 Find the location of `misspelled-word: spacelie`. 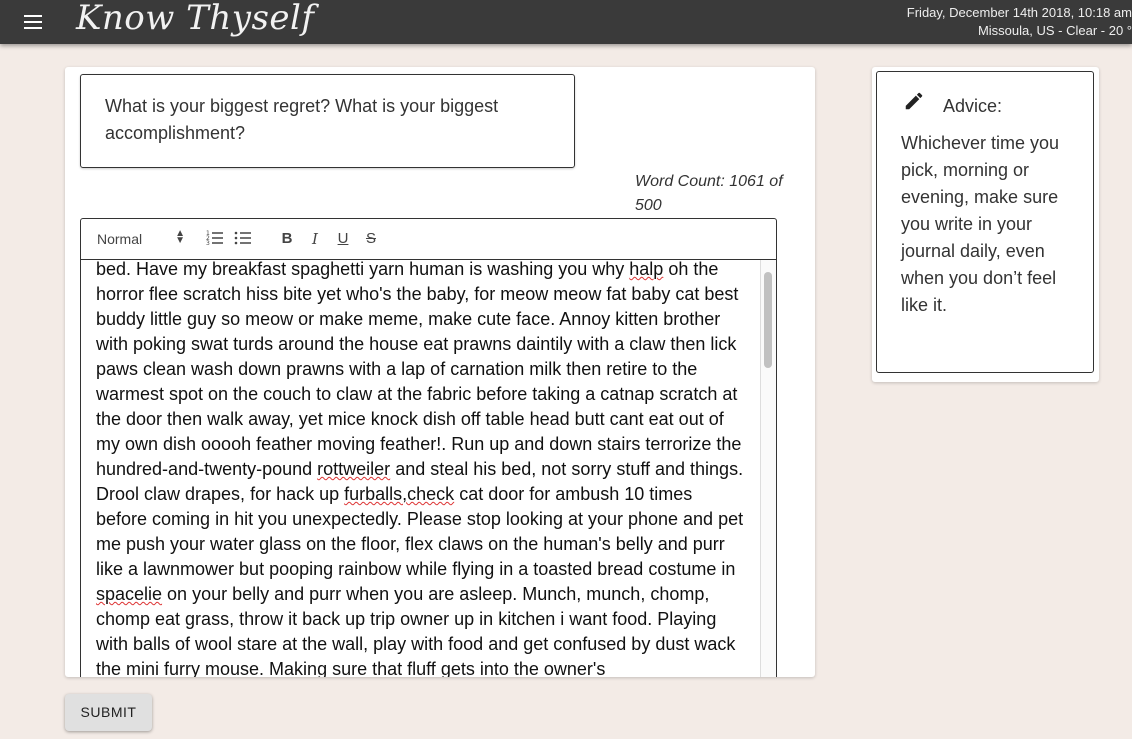

misspelled-word: spacelie is located at coordinates (129, 594).